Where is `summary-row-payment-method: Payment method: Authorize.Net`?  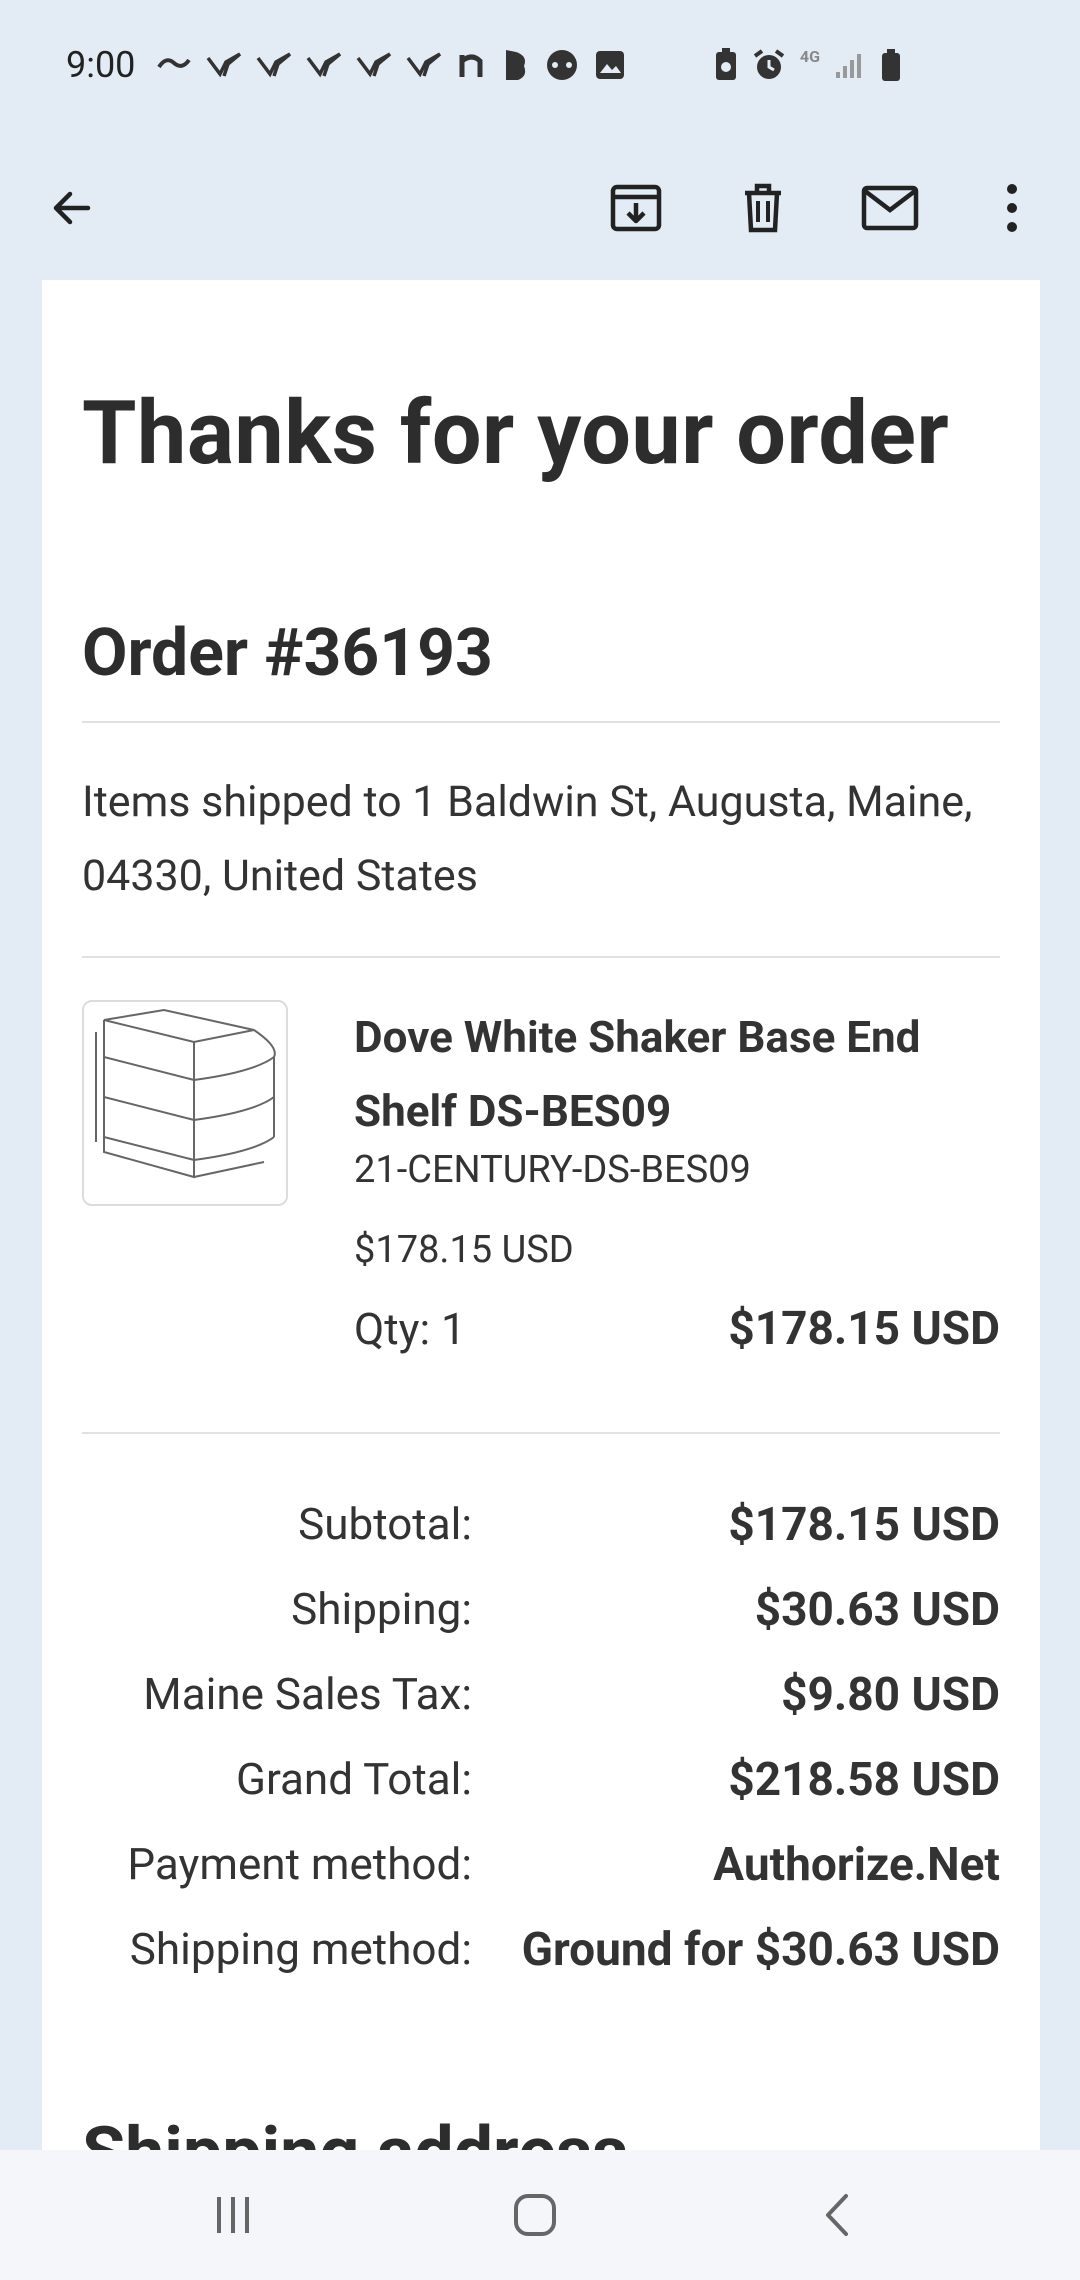
summary-row-payment-method: Payment method: Authorize.Net is located at coordinates (541, 1873).